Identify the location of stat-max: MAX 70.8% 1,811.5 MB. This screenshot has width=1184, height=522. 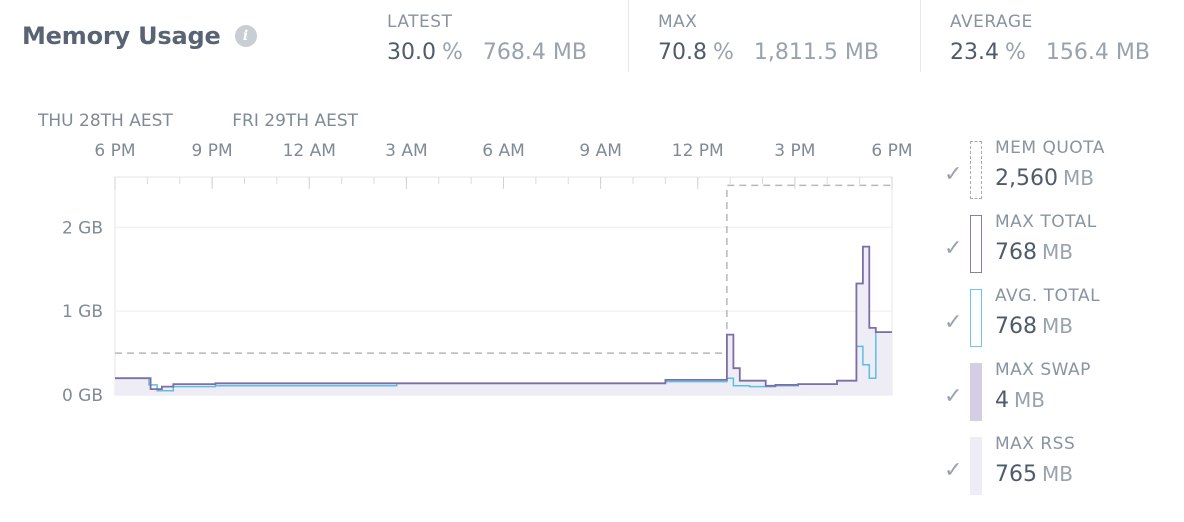
(783, 36).